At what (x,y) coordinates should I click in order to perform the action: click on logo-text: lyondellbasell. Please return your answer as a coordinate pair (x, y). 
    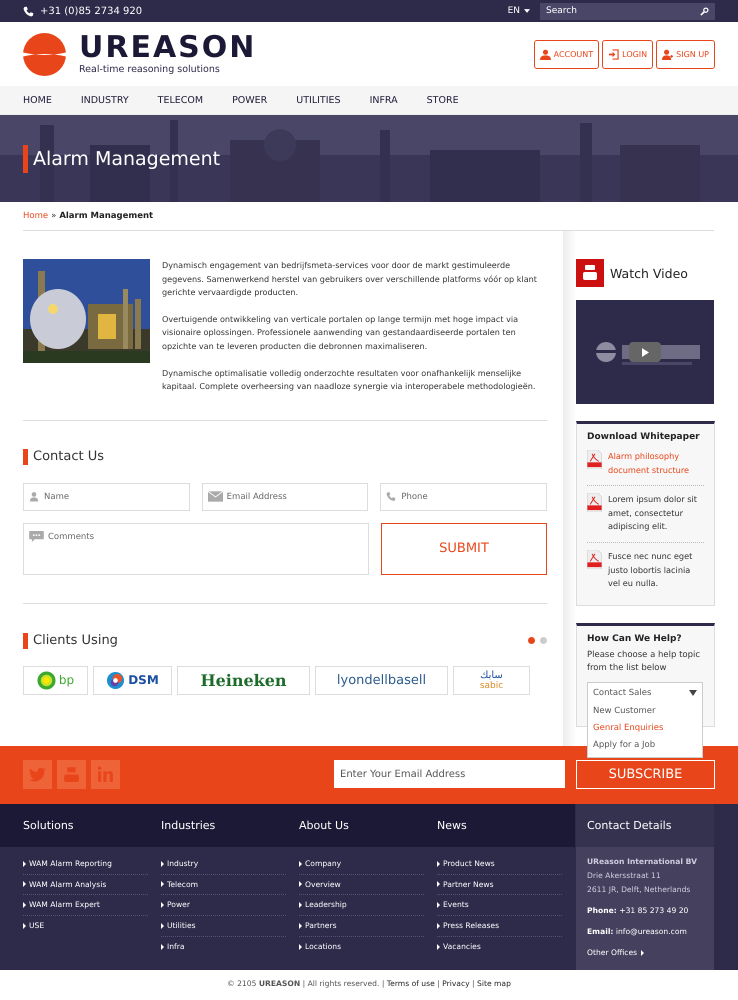
    Looking at the image, I should click on (381, 680).